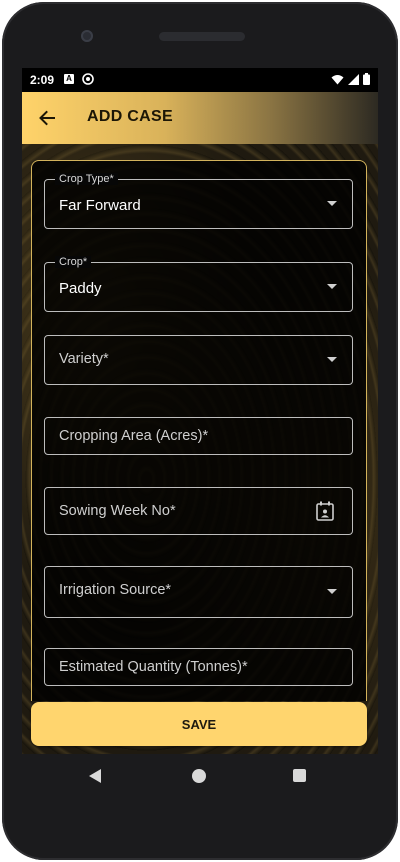 Image resolution: width=400 pixels, height=862 pixels. Describe the element at coordinates (86, 179) in the screenshot. I see `crop-type-label: Crop Type*` at that location.